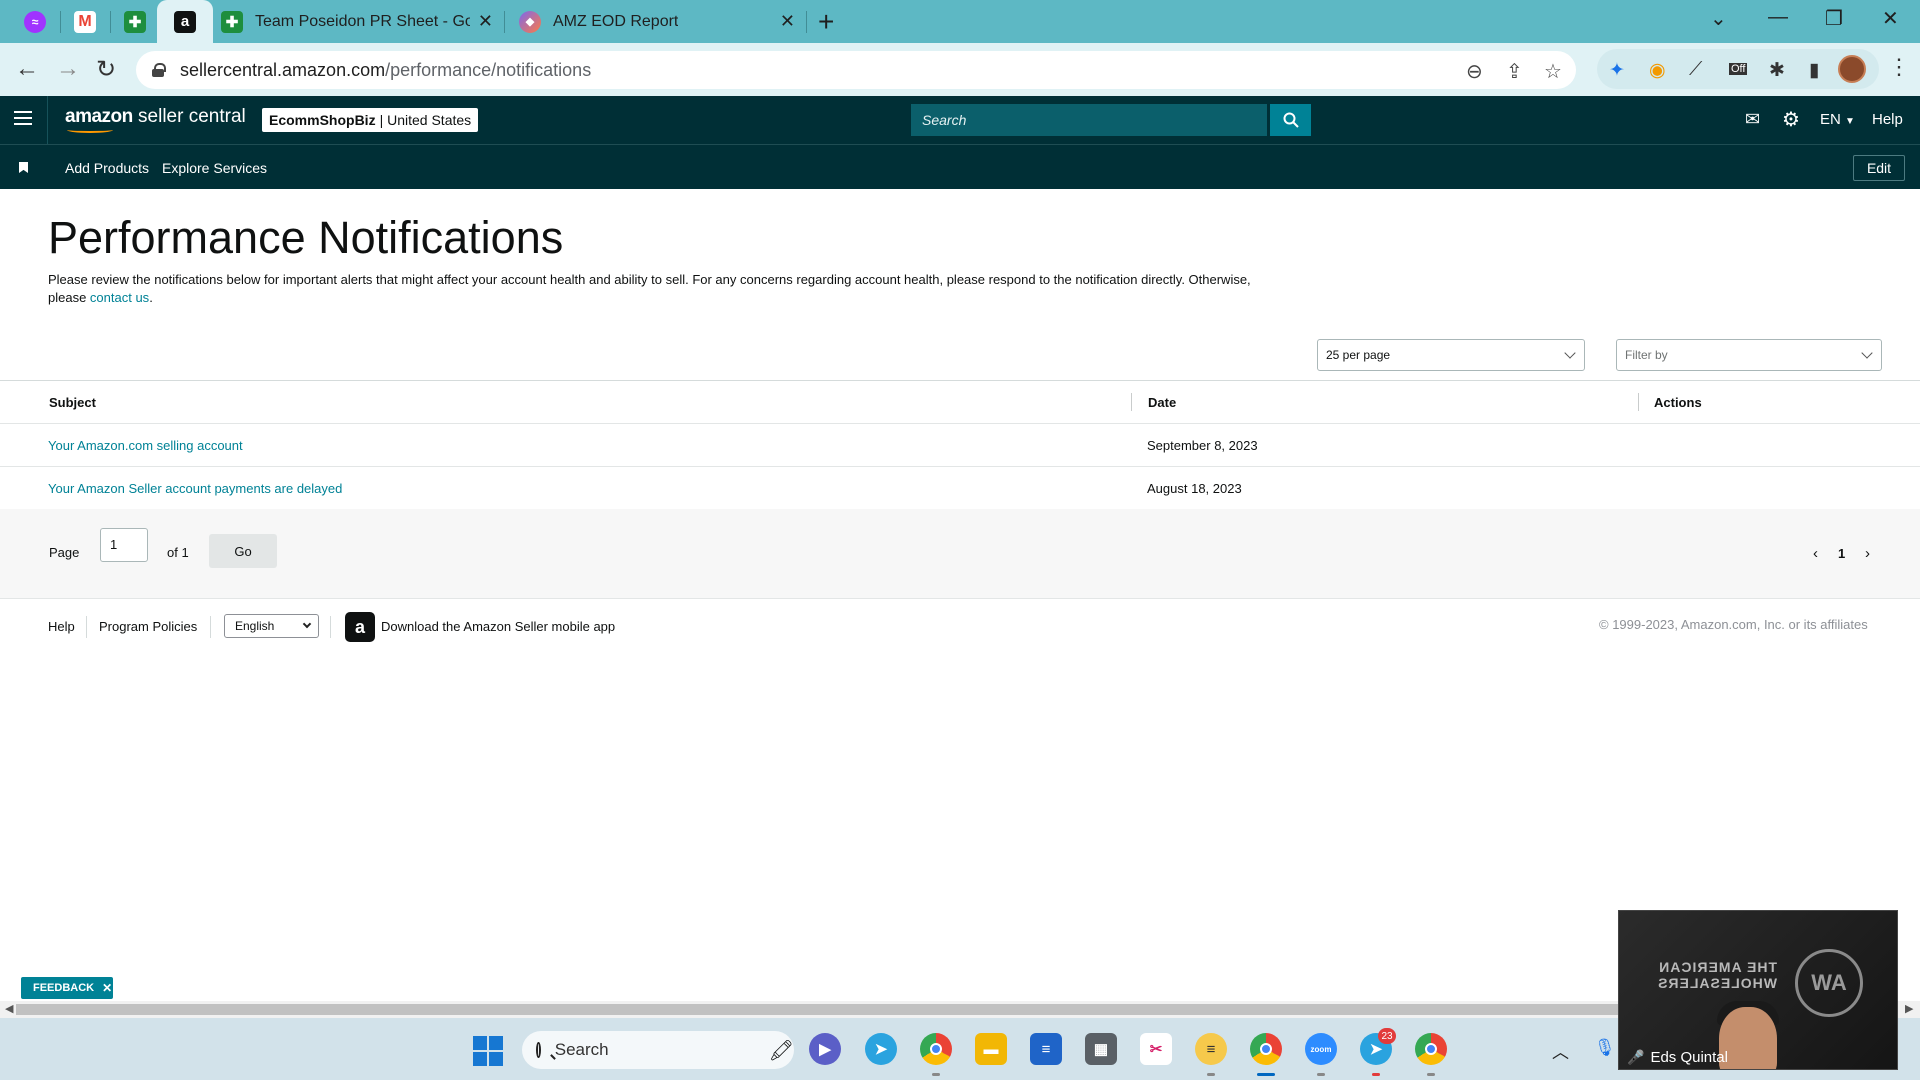 This screenshot has width=1920, height=1080. I want to click on extension-icon: ◉, so click(1657, 70).